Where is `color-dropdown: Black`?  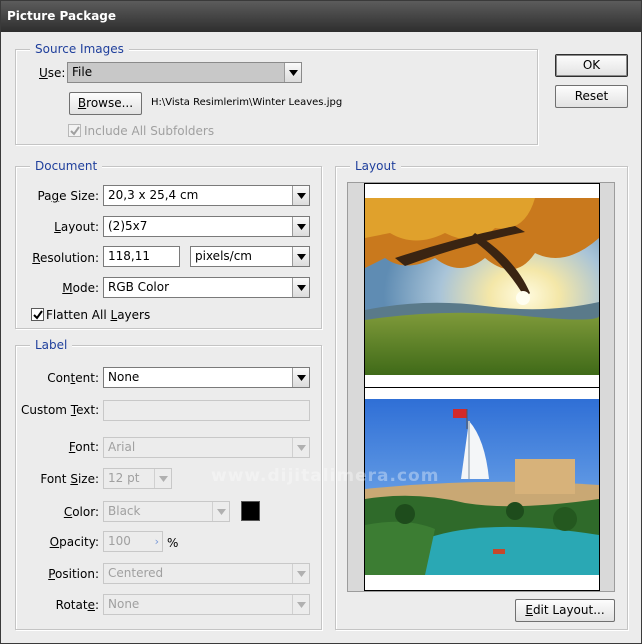
color-dropdown: Black is located at coordinates (166, 511).